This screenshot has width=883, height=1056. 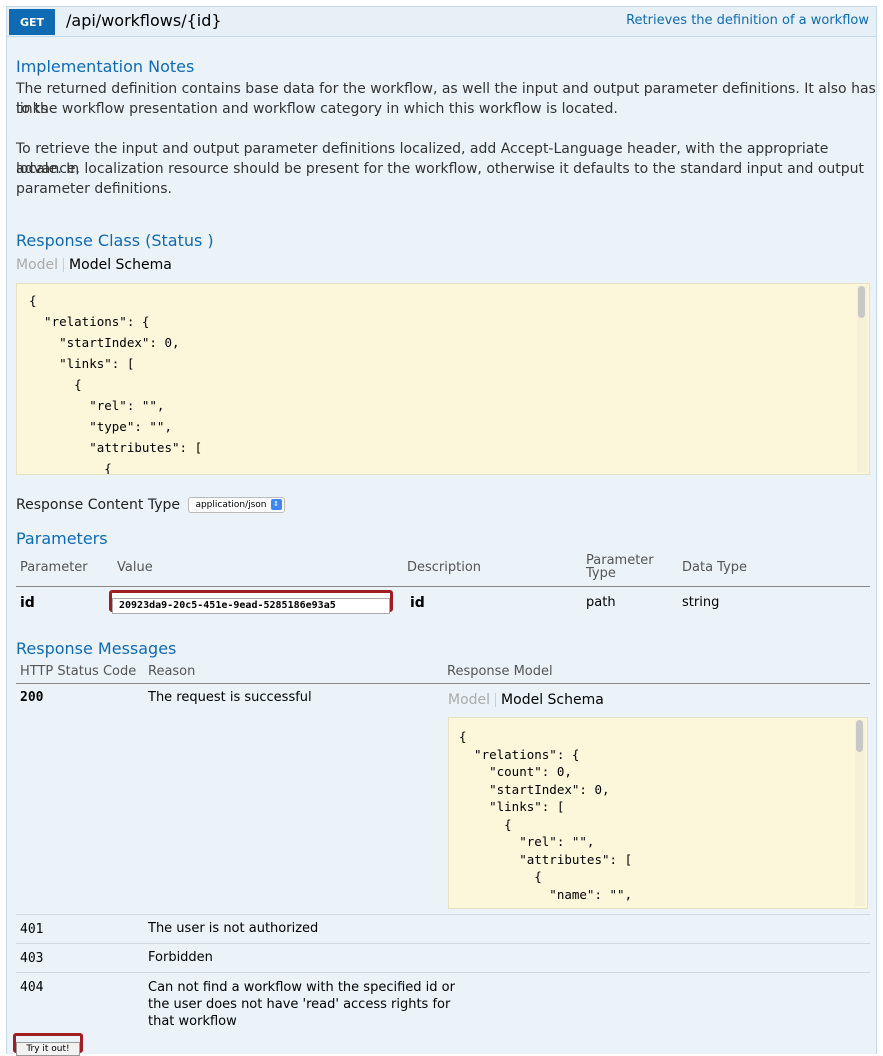 I want to click on param-header-type: Parameter Type, so click(x=620, y=567).